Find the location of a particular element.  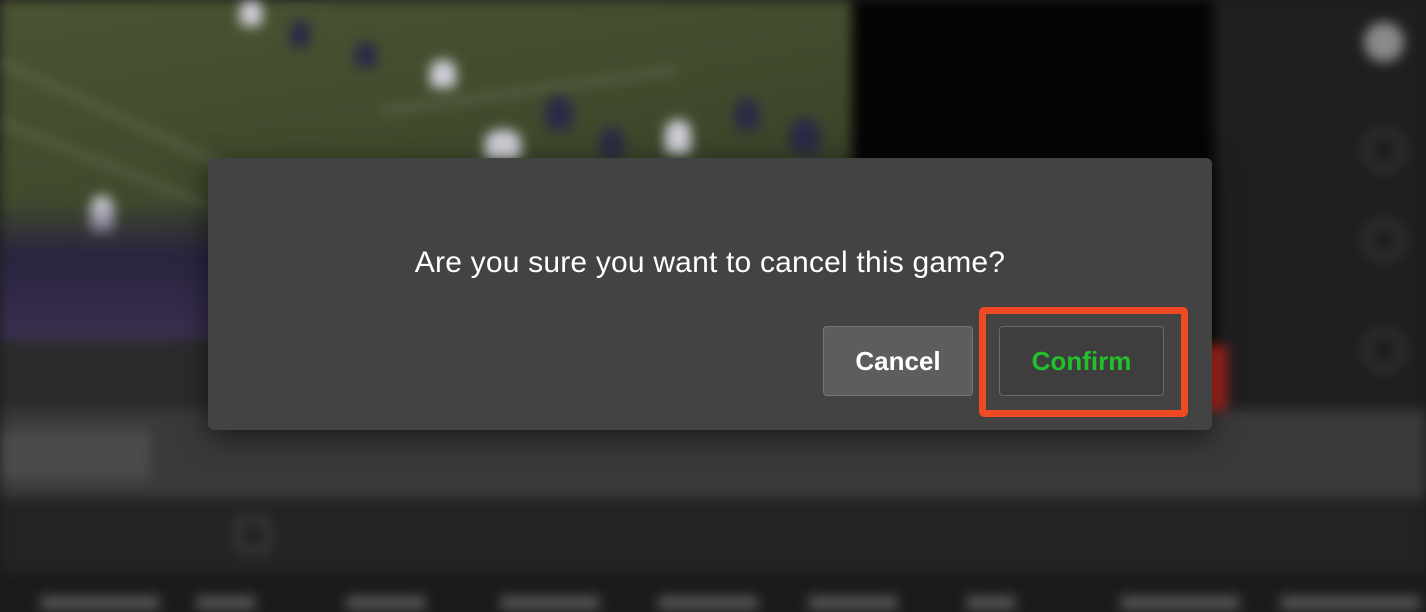

document-icon is located at coordinates (253, 535).